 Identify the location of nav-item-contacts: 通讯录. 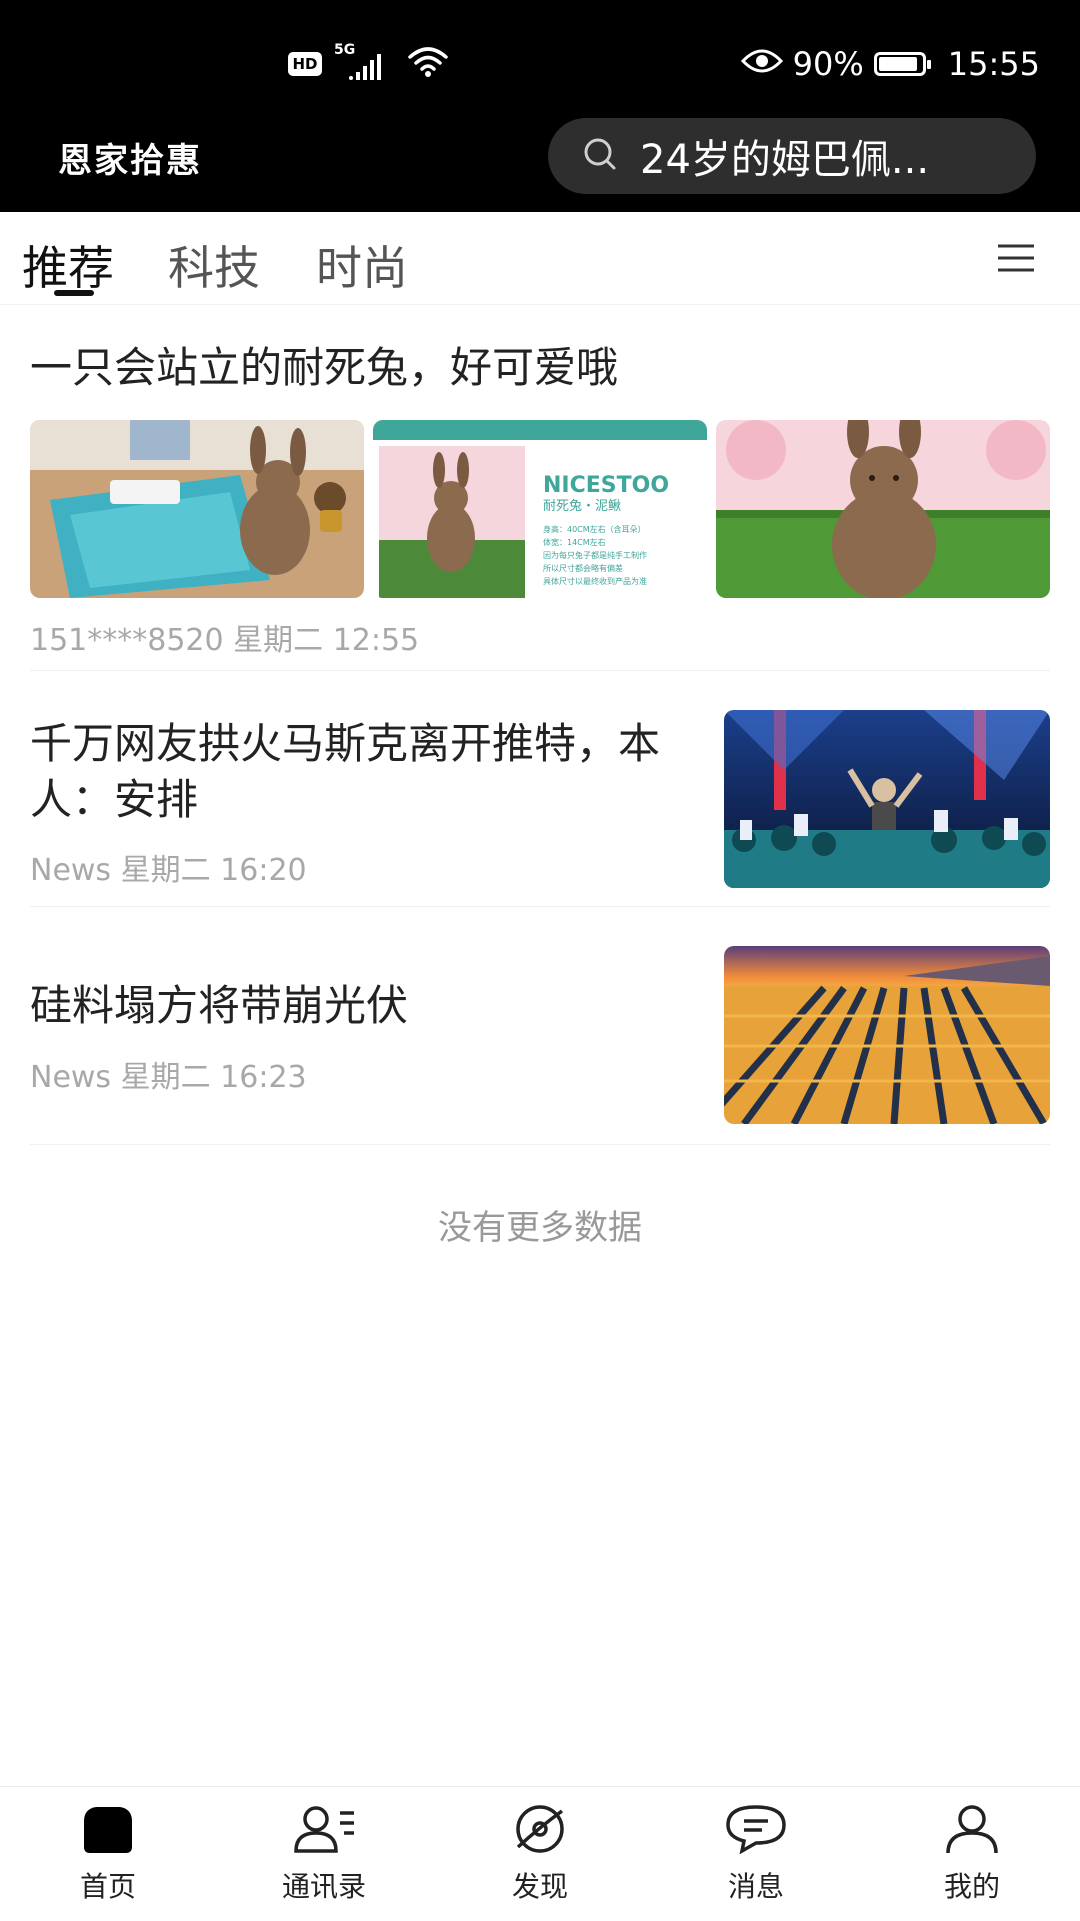
(324, 1854).